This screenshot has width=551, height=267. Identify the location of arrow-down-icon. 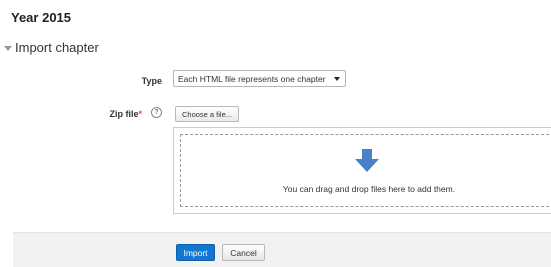
(367, 160).